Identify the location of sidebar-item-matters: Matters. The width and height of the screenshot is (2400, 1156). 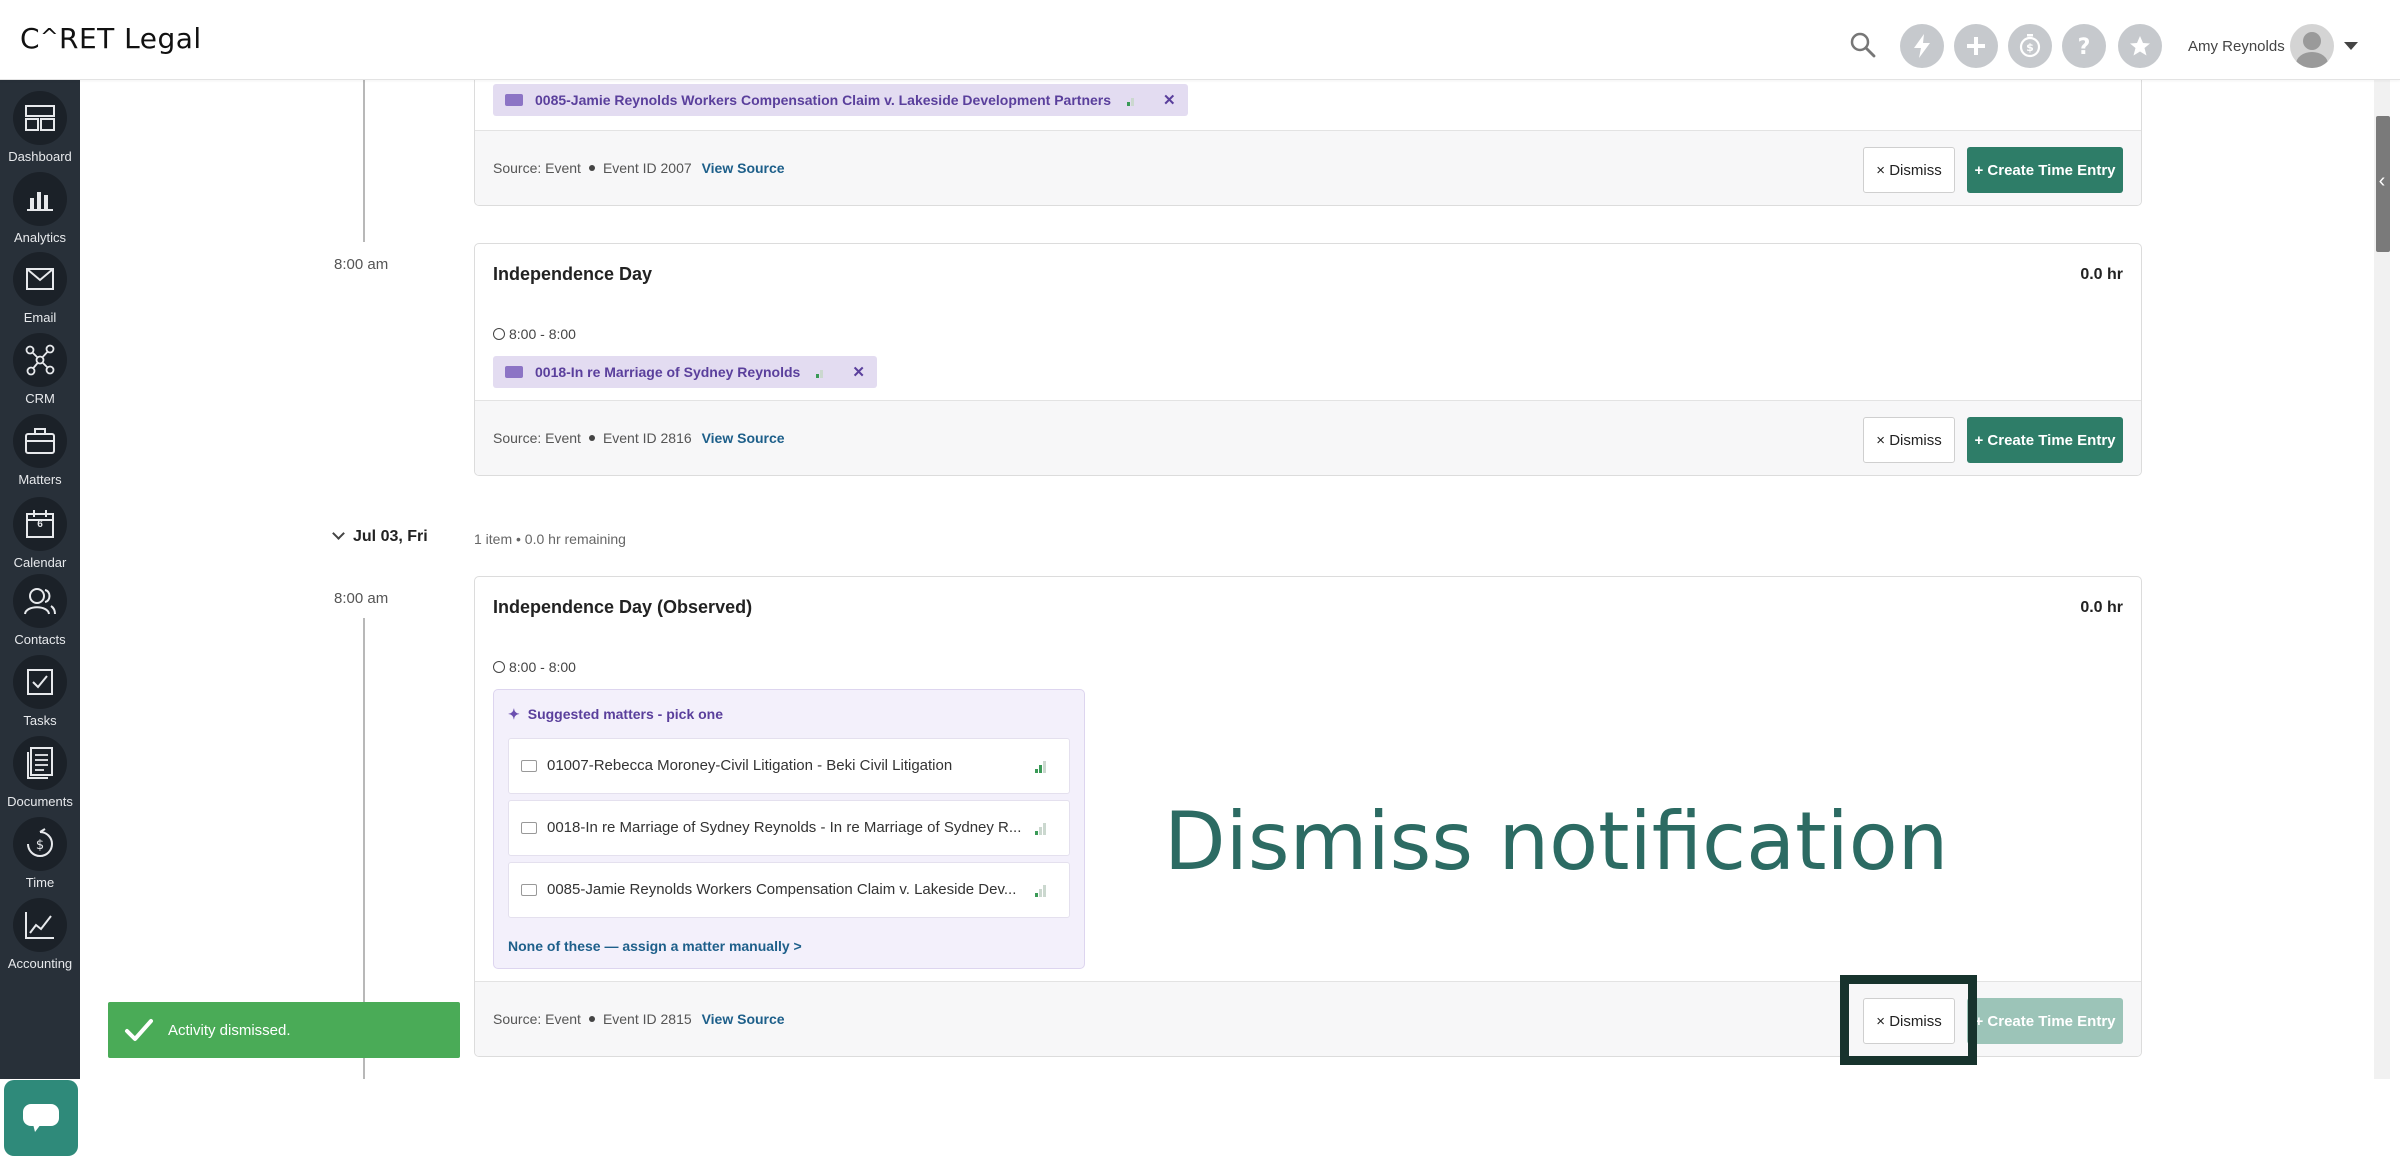
(40, 450).